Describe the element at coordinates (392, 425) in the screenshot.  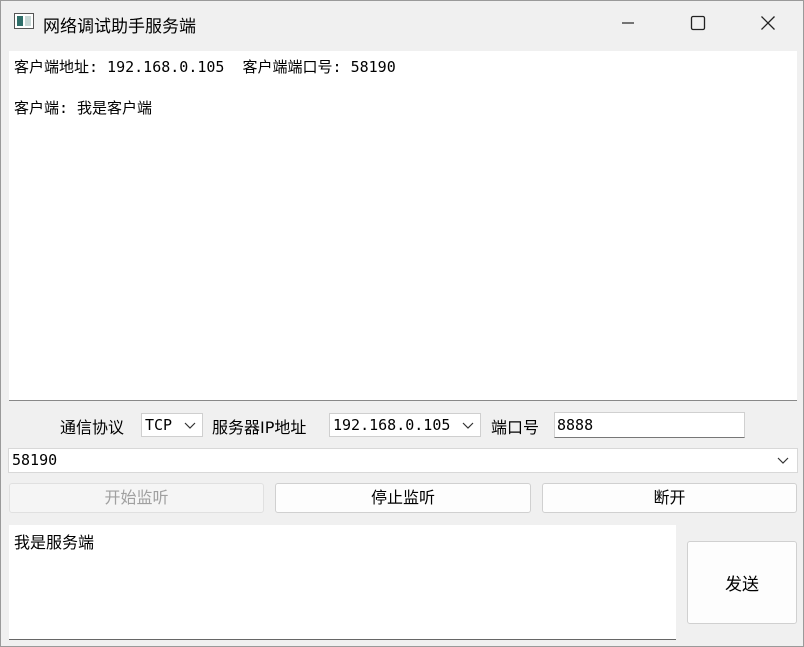
I see `server-ip-value: 192.168.0.105` at that location.